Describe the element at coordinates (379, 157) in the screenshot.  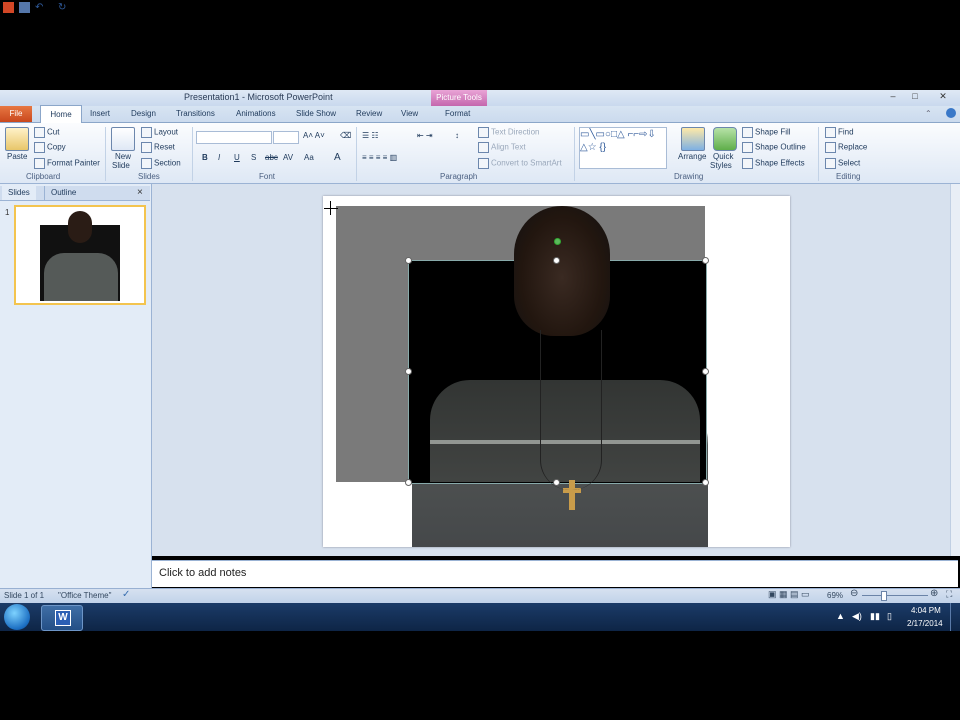
I see `align-icons: ≡ ≡ ≡ ≡ ▥` at that location.